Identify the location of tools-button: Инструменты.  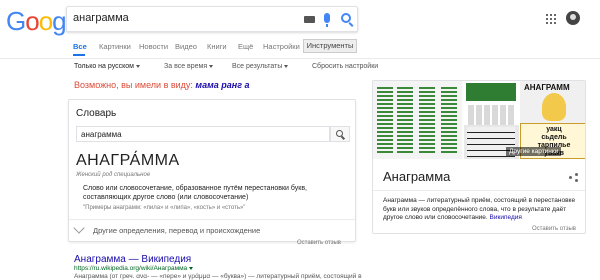
(330, 46).